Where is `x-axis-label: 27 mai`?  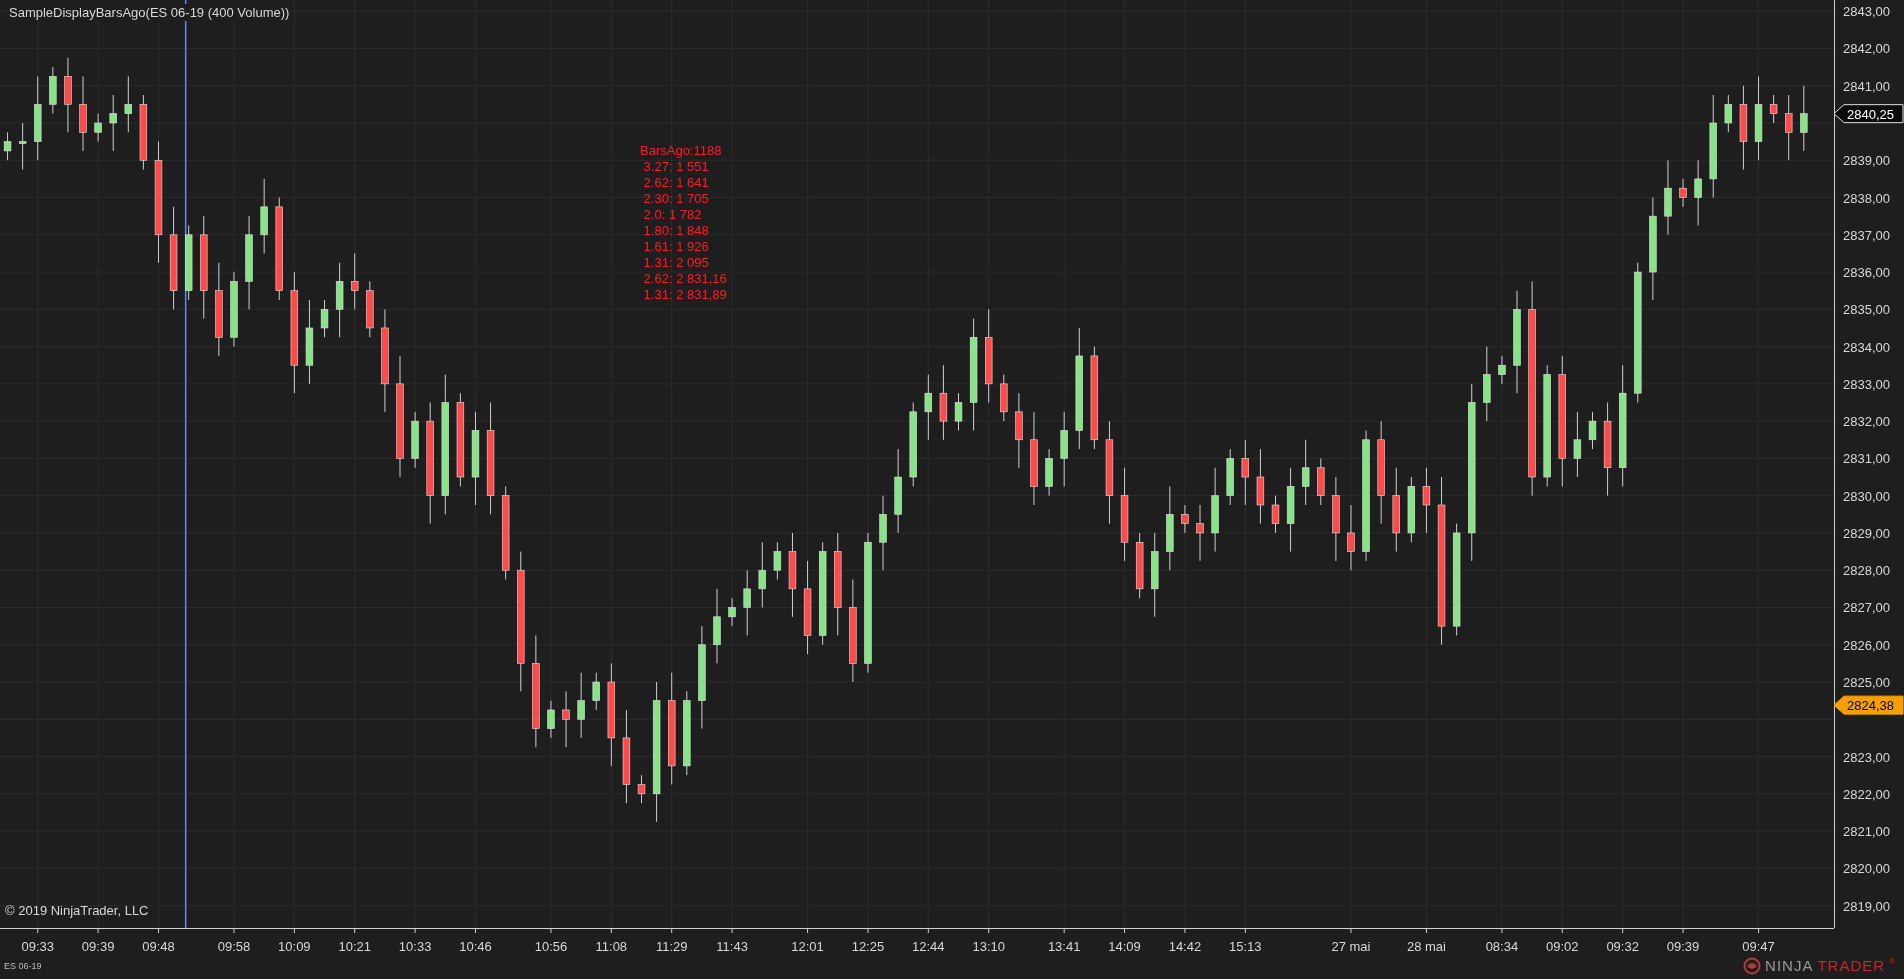 x-axis-label: 27 mai is located at coordinates (1351, 939).